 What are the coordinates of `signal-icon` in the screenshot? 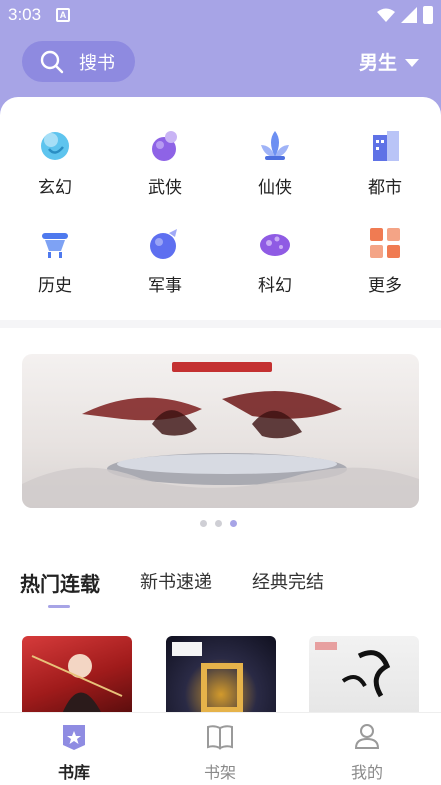 It's located at (409, 15).